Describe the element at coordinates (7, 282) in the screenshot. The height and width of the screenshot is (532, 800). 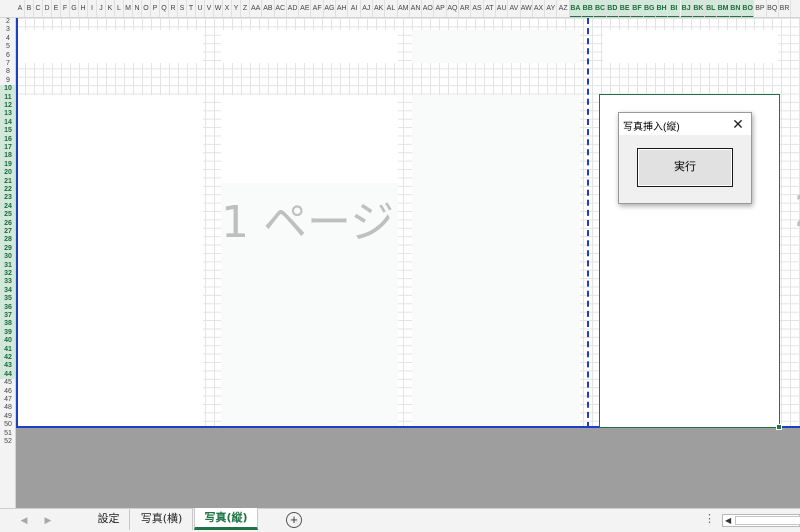
I see `row-header-33: 33` at that location.